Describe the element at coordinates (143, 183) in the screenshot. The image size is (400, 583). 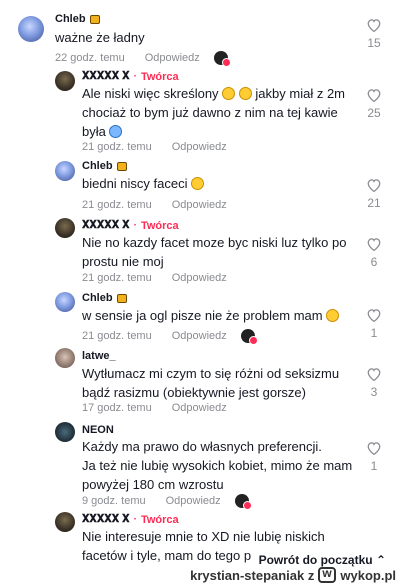
I see `comment-text: biedni niscy faceci` at that location.